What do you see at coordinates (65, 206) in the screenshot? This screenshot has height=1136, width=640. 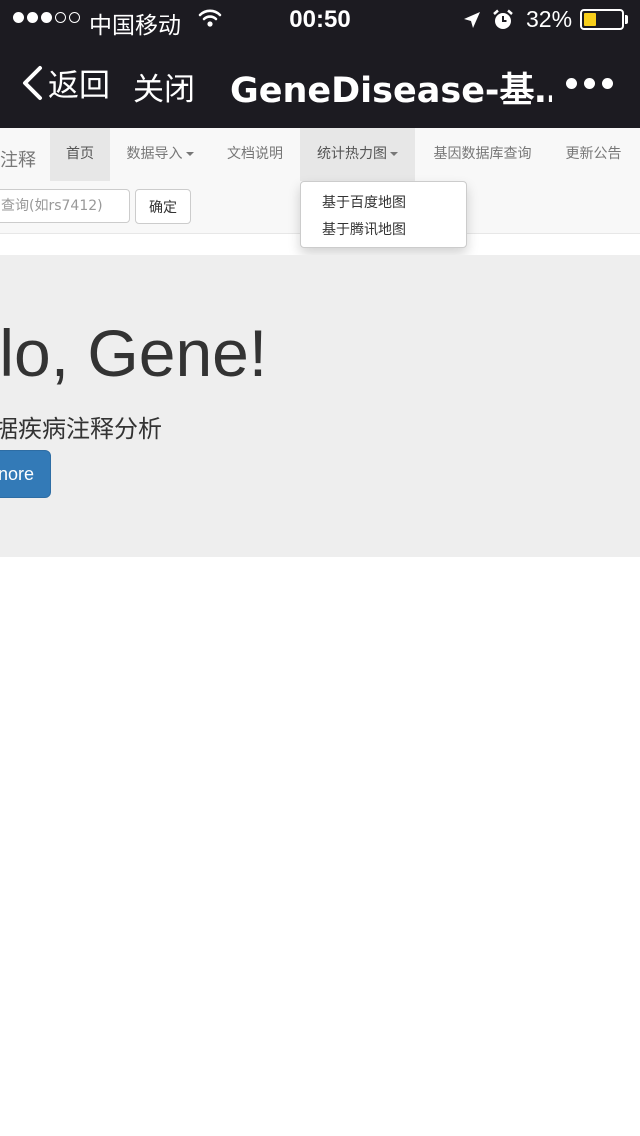 I see `search-input` at bounding box center [65, 206].